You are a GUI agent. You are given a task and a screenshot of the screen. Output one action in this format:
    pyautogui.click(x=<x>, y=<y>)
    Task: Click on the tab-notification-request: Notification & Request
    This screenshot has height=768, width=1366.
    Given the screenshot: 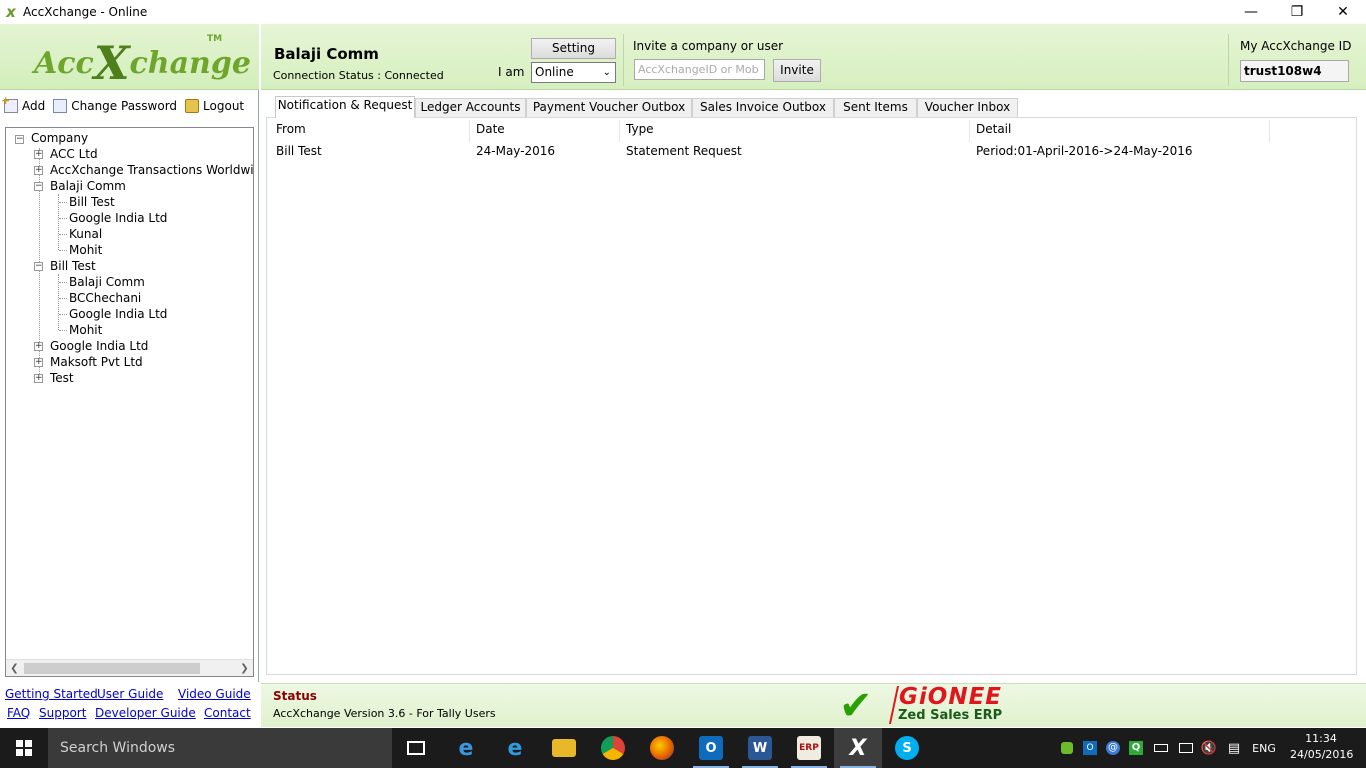 What is the action you would take?
    pyautogui.click(x=345, y=107)
    